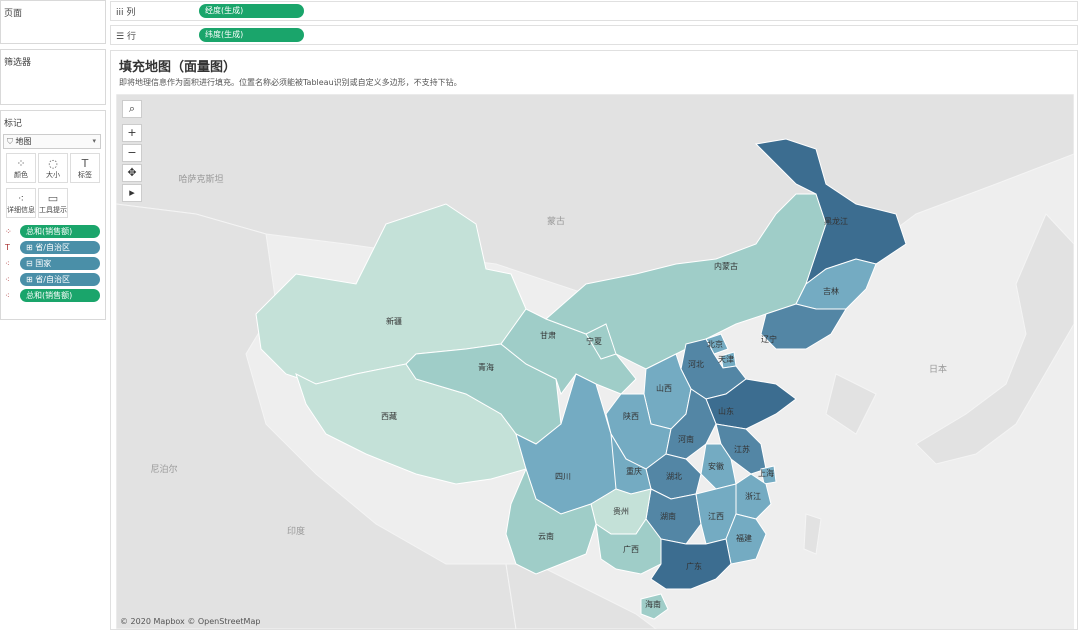  Describe the element at coordinates (726, 359) in the screenshot. I see `province-label: 天津` at that location.